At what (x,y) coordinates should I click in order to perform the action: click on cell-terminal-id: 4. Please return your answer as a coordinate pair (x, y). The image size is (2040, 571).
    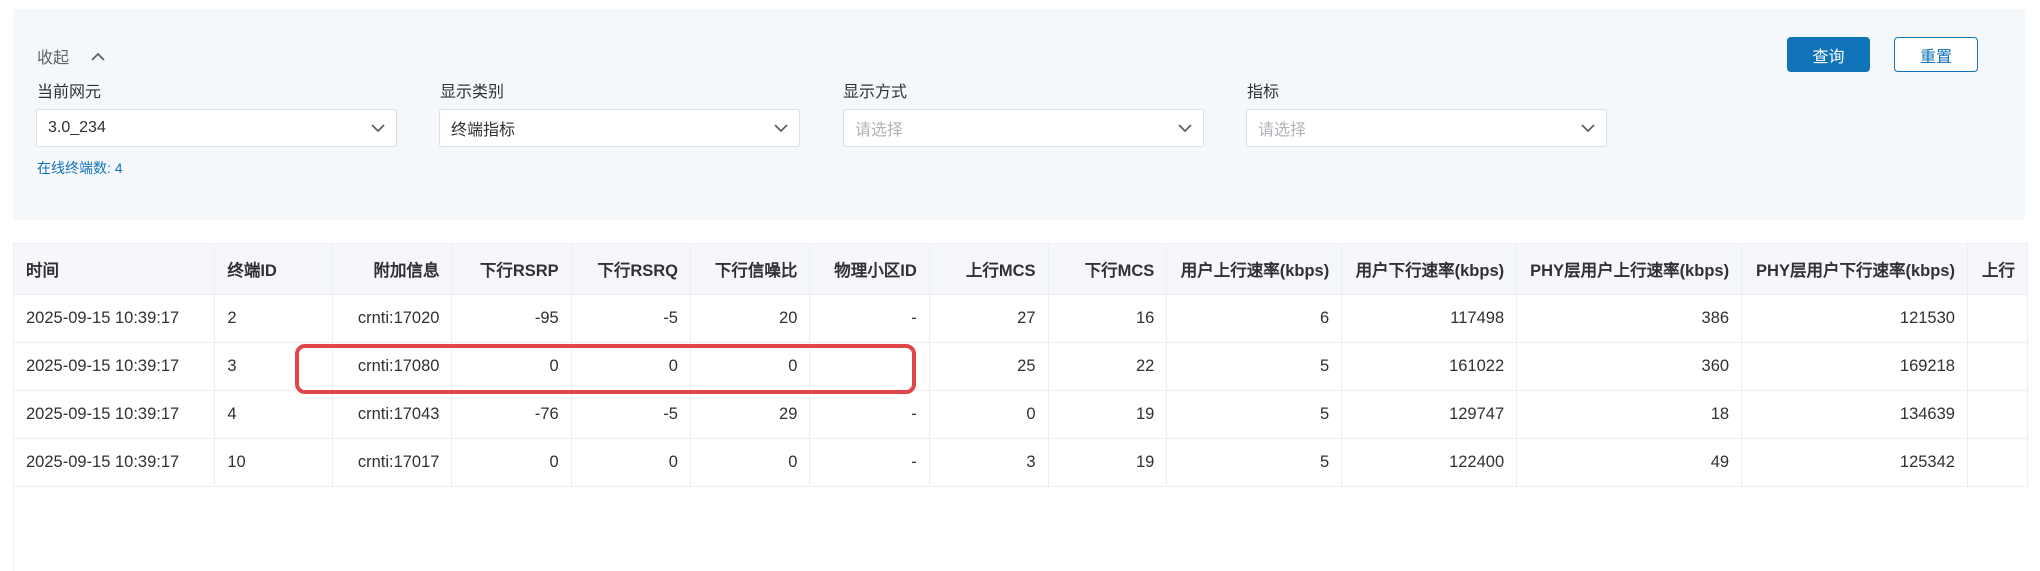
    Looking at the image, I should click on (274, 414).